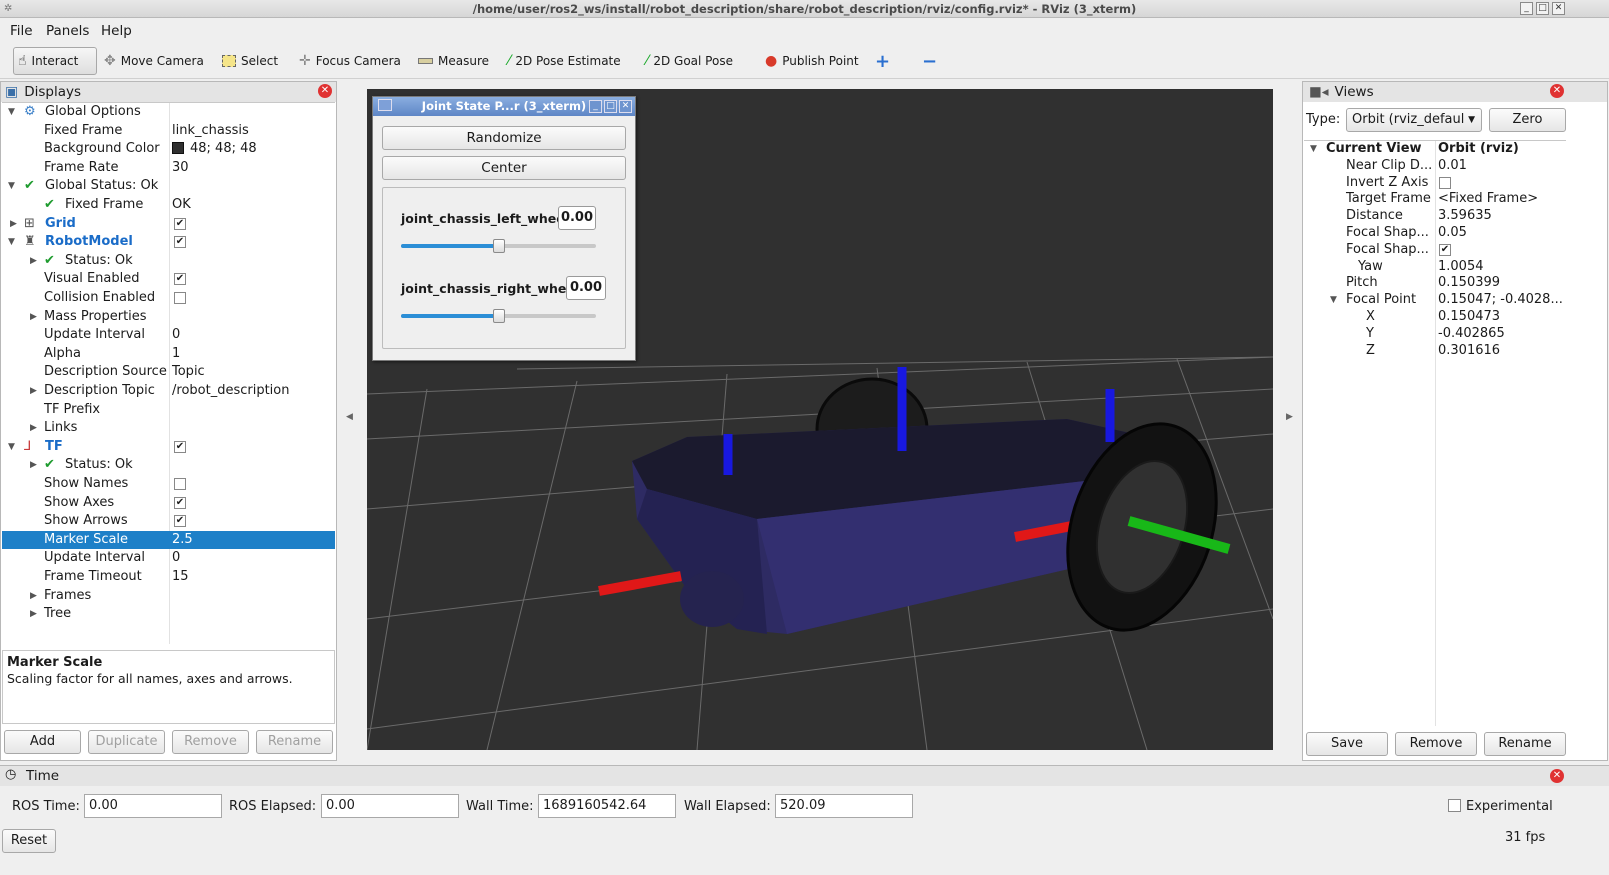 The image size is (1609, 875). I want to click on interact-tool: ☝ Interact, so click(55, 61).